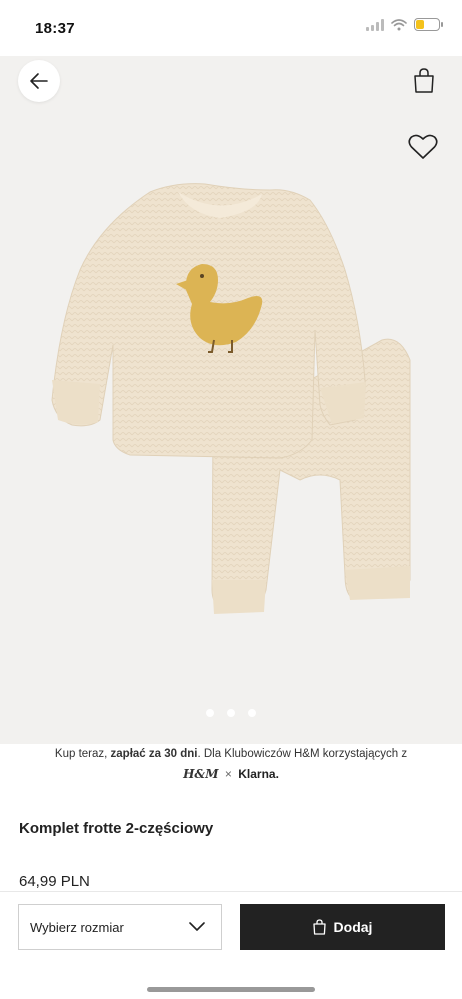  Describe the element at coordinates (201, 774) in the screenshot. I see `hm-logo: H&M` at that location.